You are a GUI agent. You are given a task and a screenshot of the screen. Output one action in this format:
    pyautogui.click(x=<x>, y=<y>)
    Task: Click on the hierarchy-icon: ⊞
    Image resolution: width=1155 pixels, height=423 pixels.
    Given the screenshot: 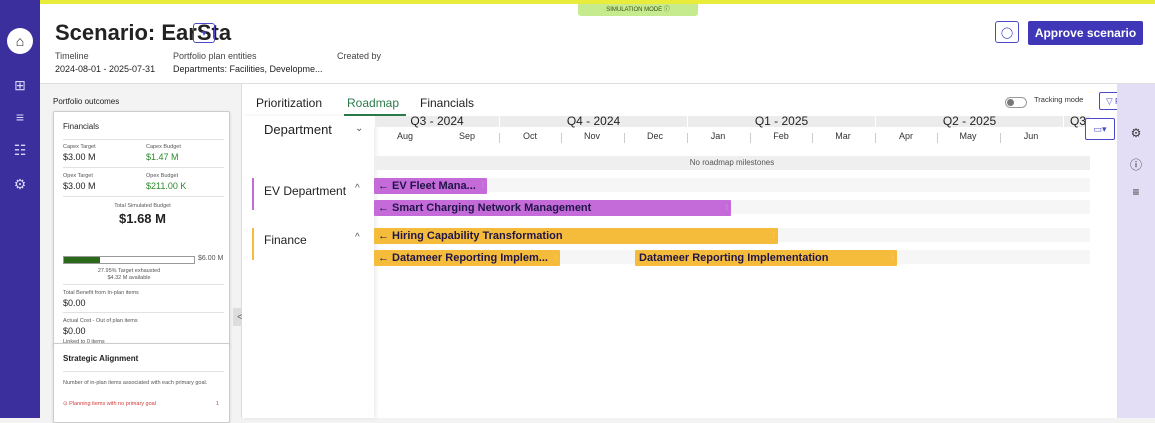 What is the action you would take?
    pyautogui.click(x=20, y=85)
    